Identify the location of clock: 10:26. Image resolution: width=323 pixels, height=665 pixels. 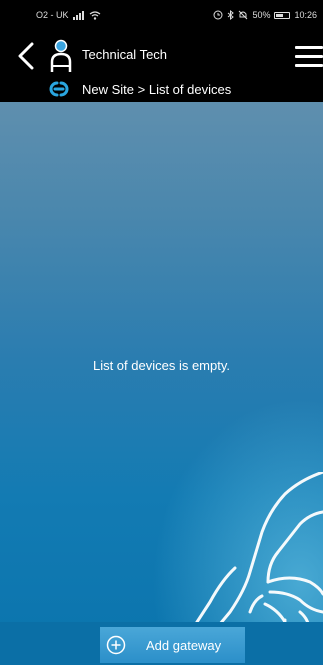
(305, 15).